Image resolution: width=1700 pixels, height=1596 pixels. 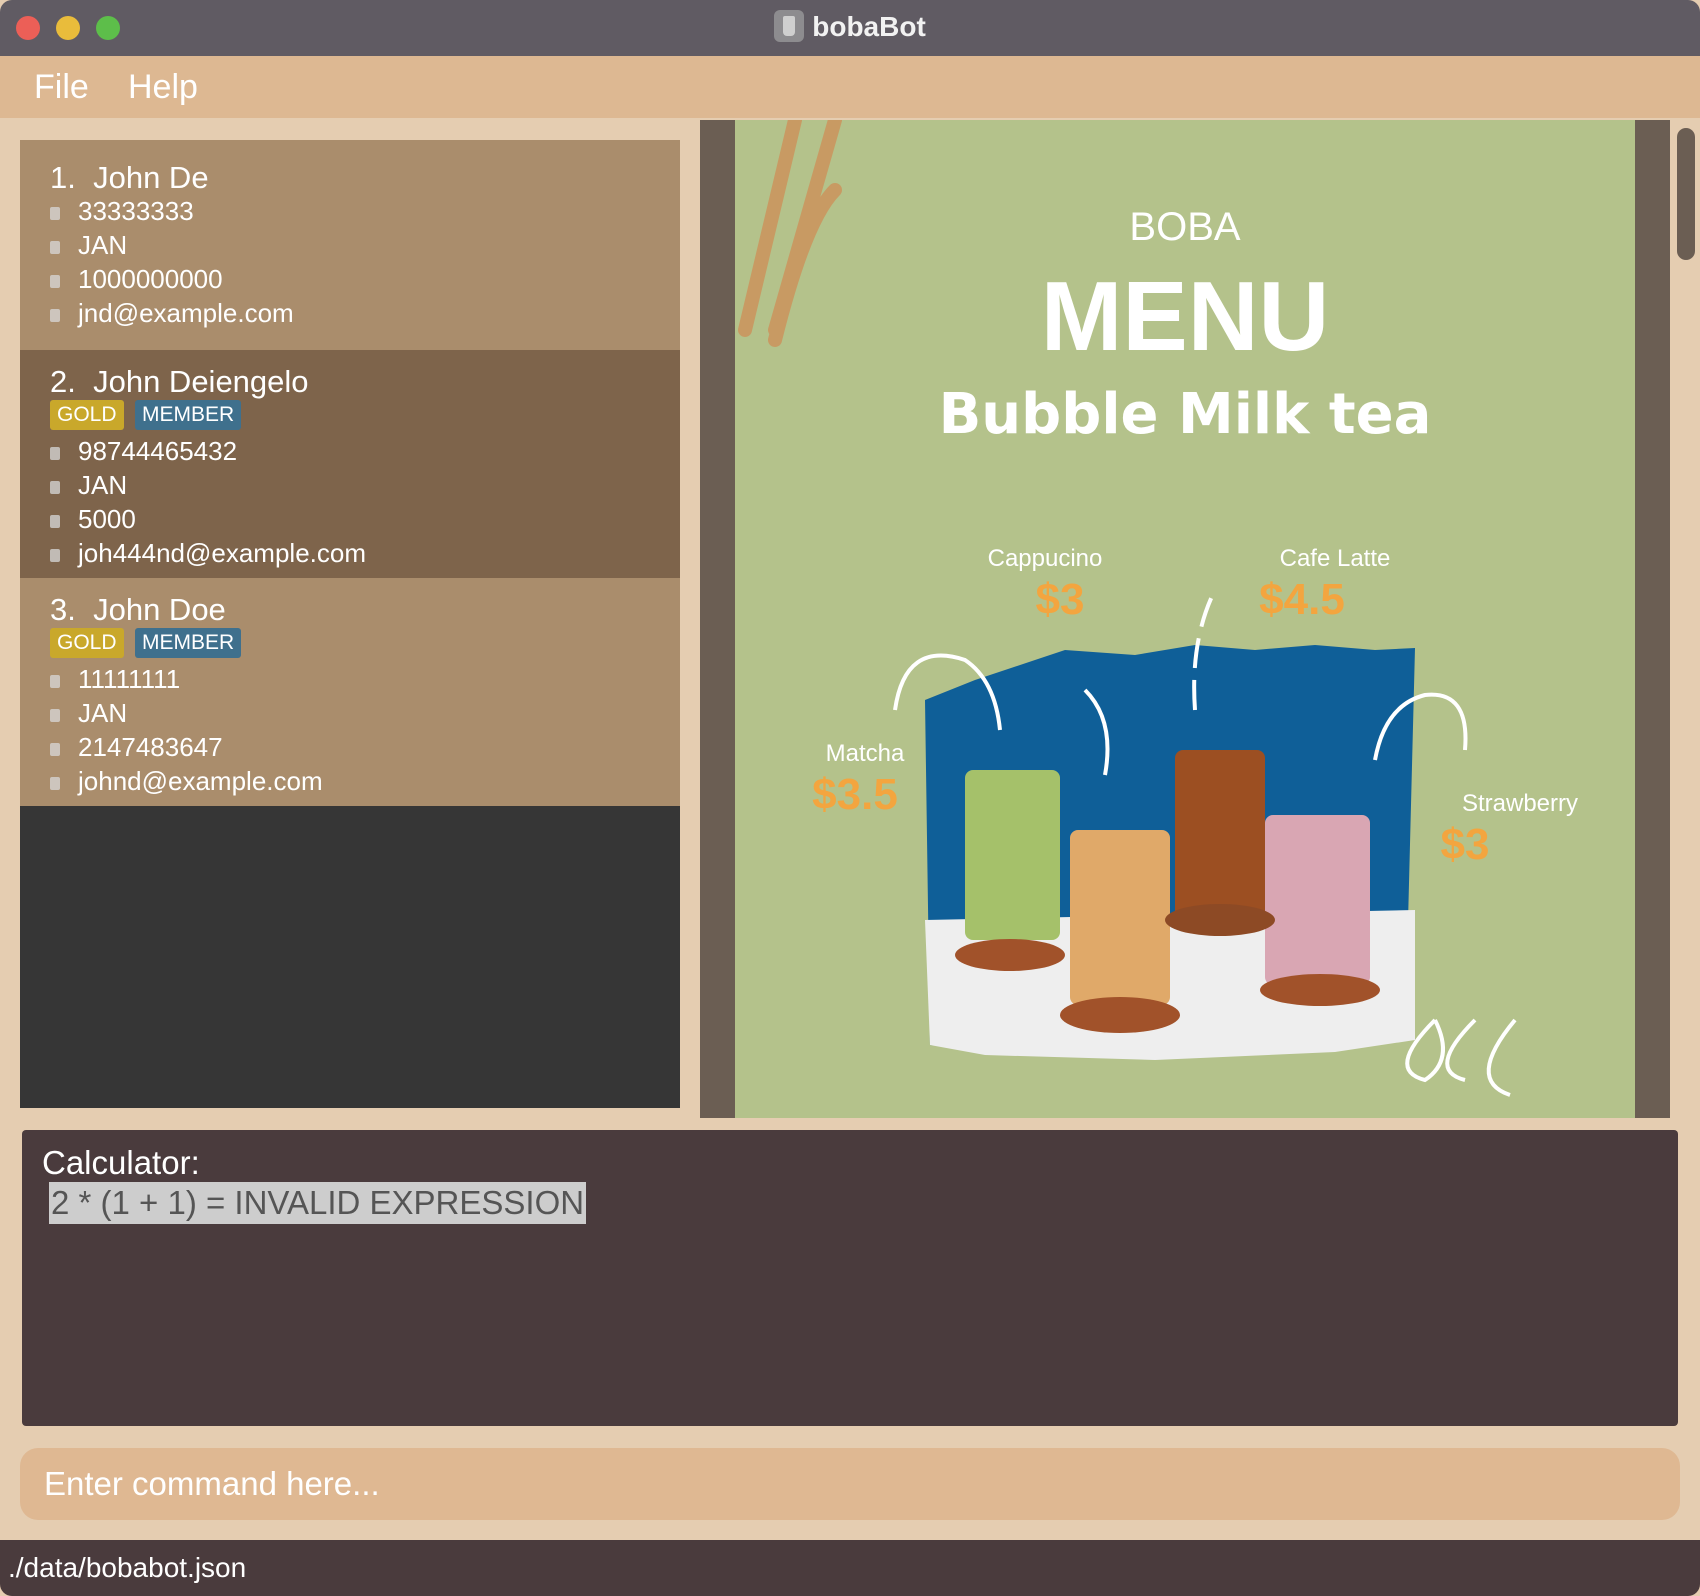 I want to click on window-title-text: bobaBot, so click(x=869, y=26).